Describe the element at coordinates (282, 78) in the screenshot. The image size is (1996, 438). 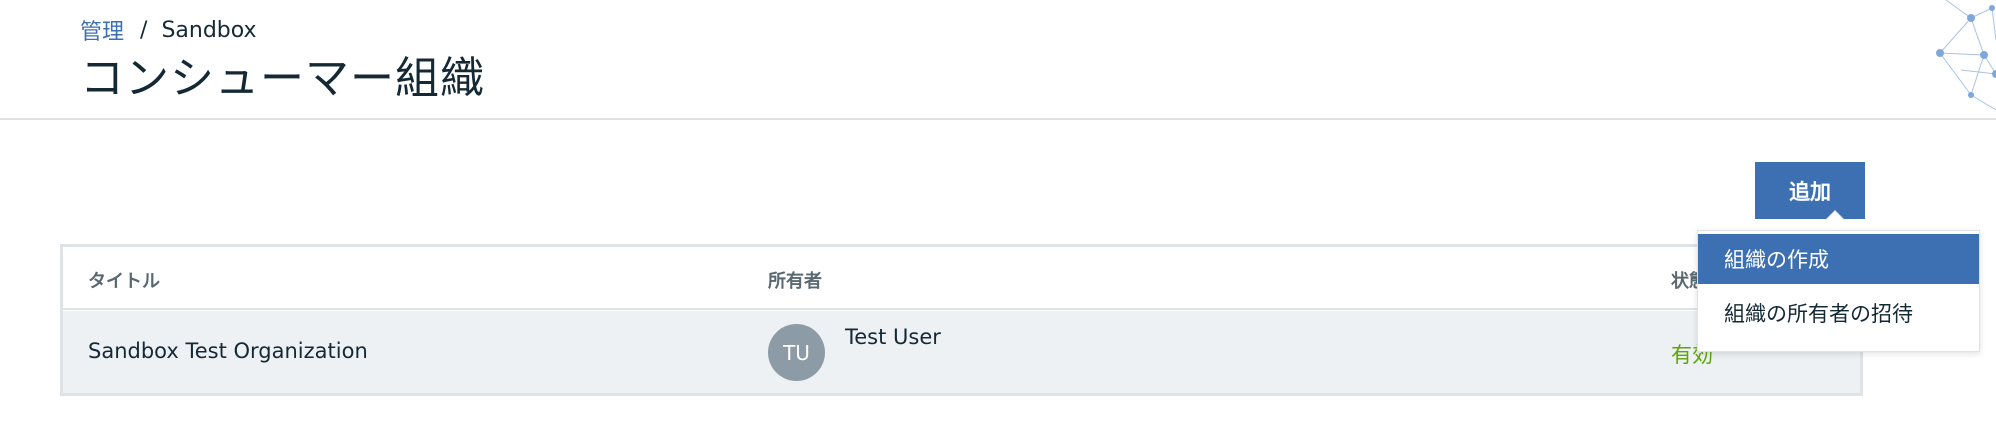
I see `page-title: コンシューマー組織` at that location.